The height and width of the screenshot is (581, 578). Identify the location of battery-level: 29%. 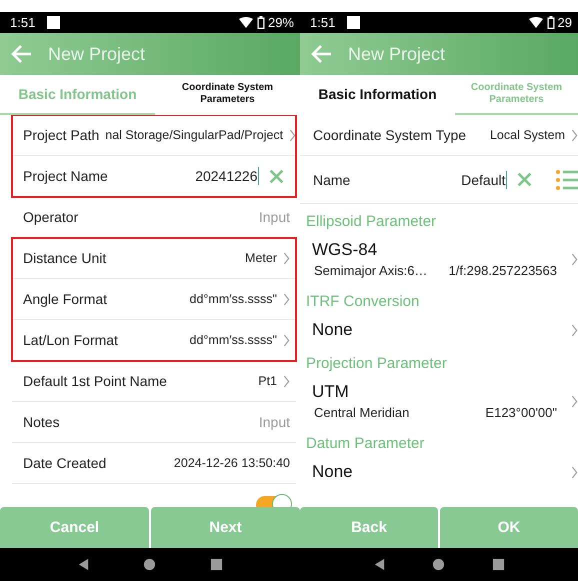
(281, 22).